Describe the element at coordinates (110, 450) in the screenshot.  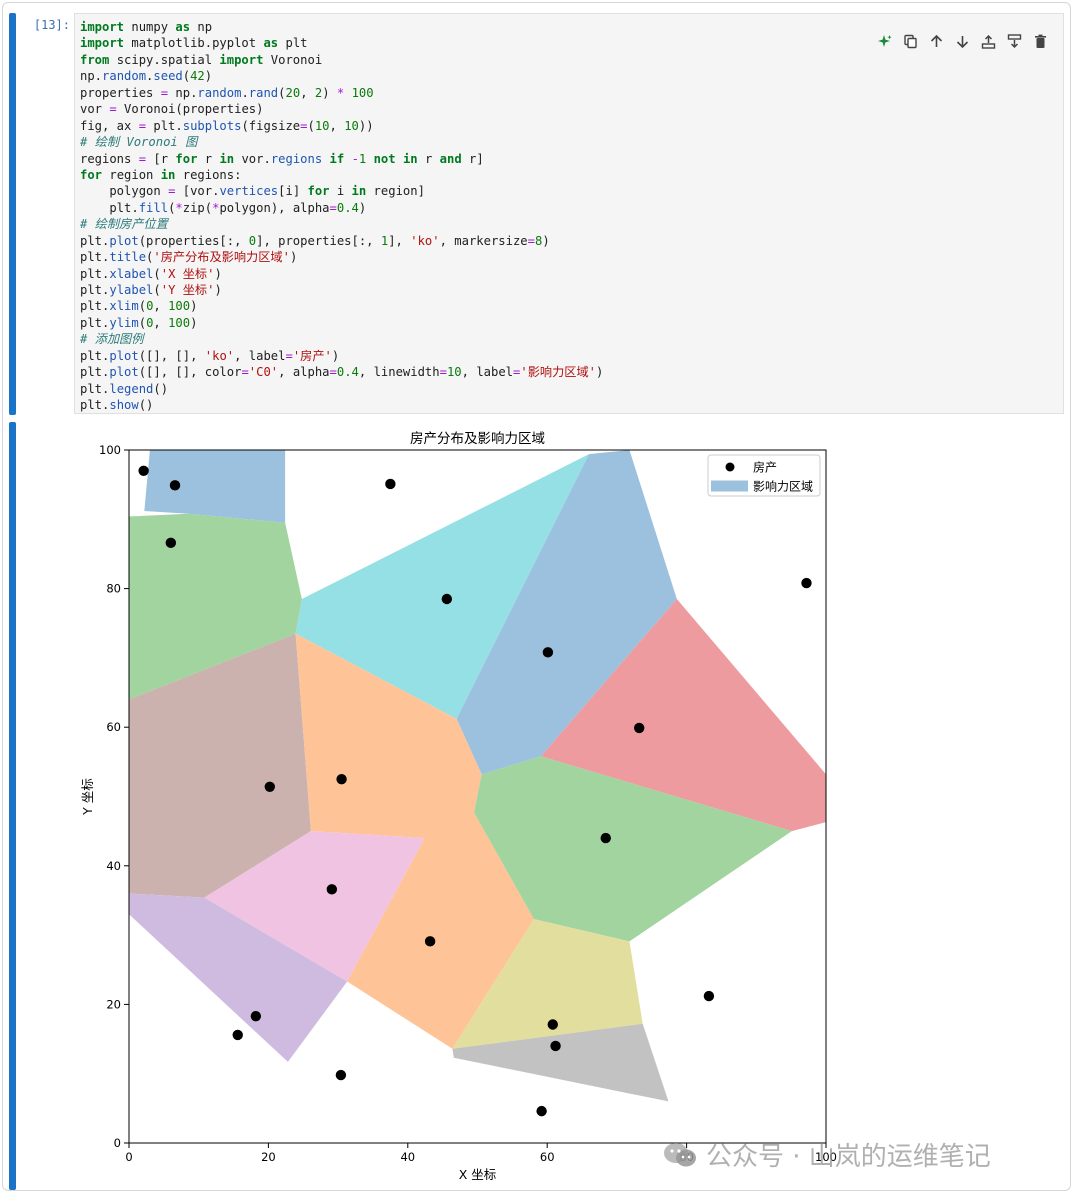
I see `y-tick-label: 100` at that location.